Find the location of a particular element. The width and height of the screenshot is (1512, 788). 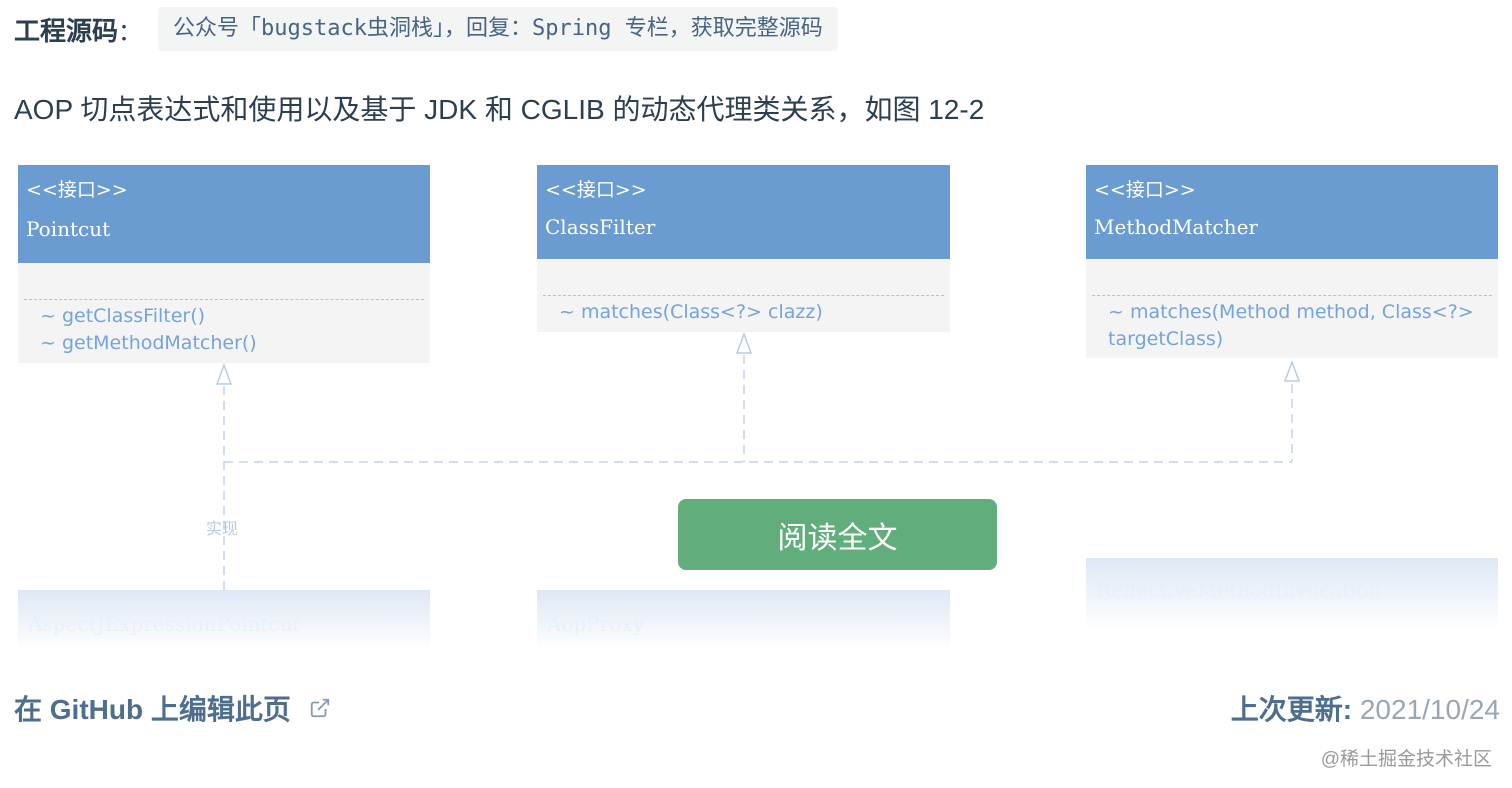

last-updated-value: 2021/10/24 is located at coordinates (1426, 709).